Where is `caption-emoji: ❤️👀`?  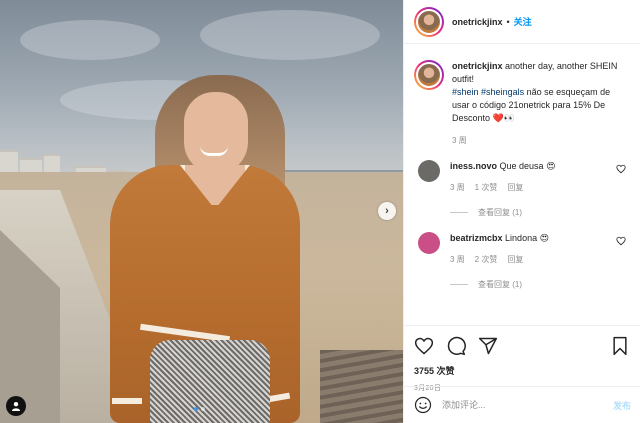
caption-emoji: ❤️👀 is located at coordinates (503, 118).